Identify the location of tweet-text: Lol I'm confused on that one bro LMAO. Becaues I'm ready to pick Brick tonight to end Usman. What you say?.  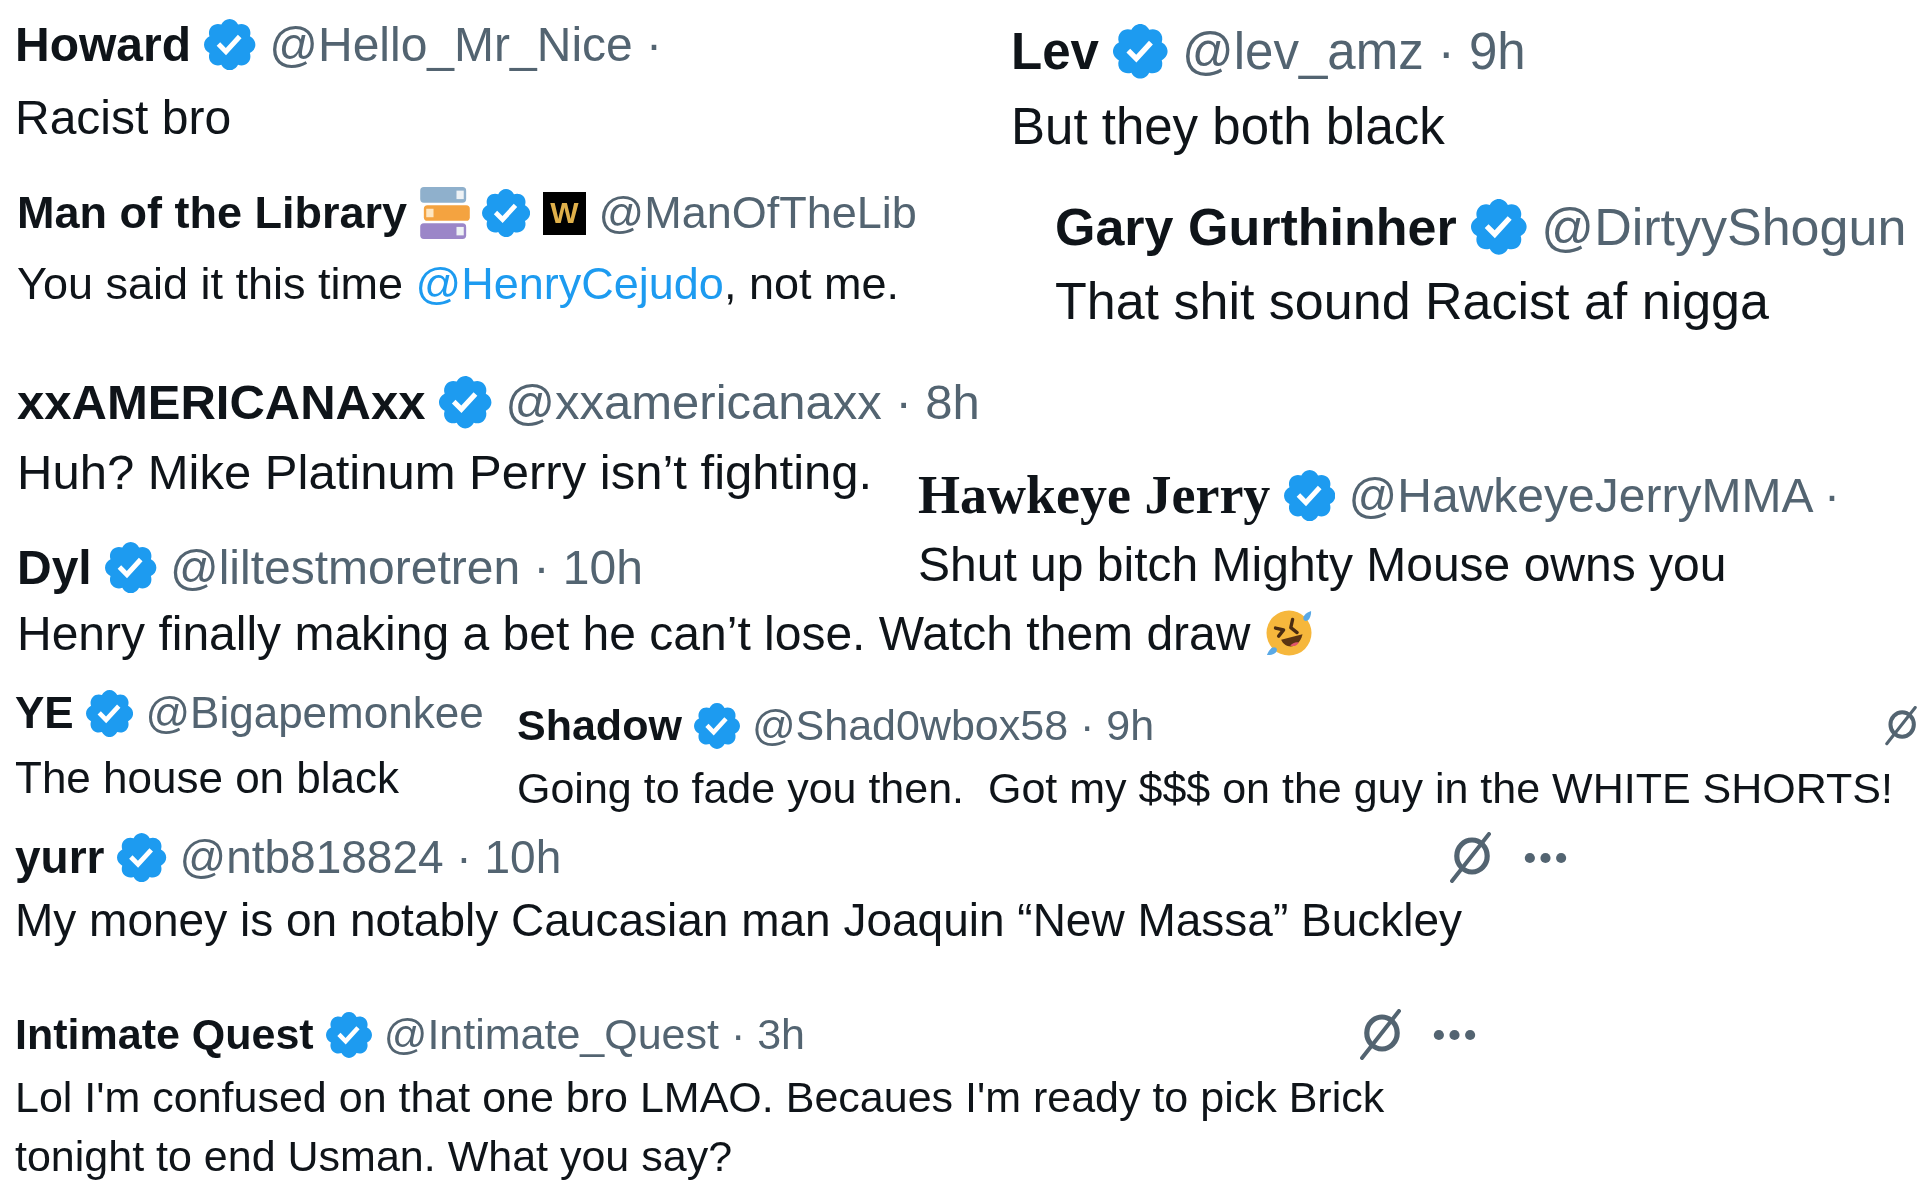
(700, 1127).